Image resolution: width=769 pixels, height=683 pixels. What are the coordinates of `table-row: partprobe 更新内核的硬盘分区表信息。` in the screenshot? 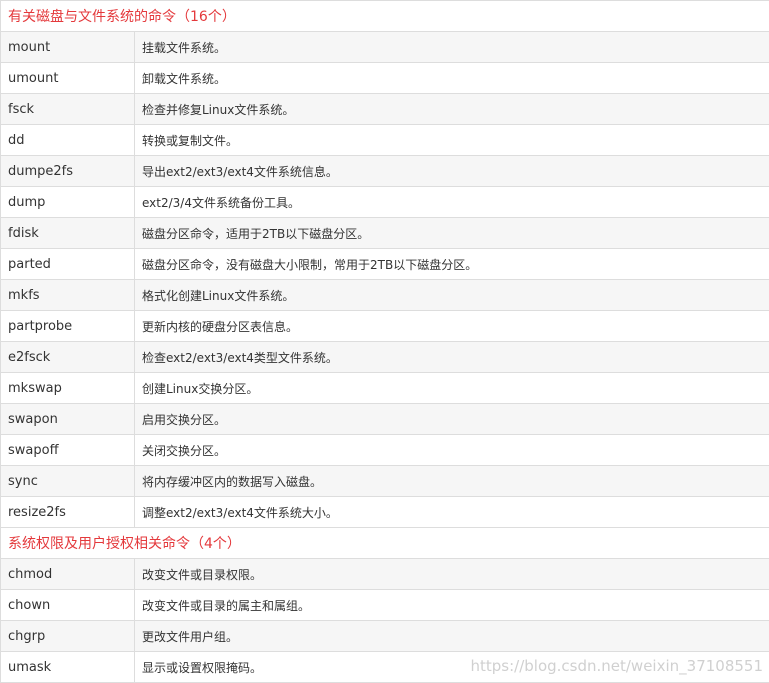 It's located at (384, 326).